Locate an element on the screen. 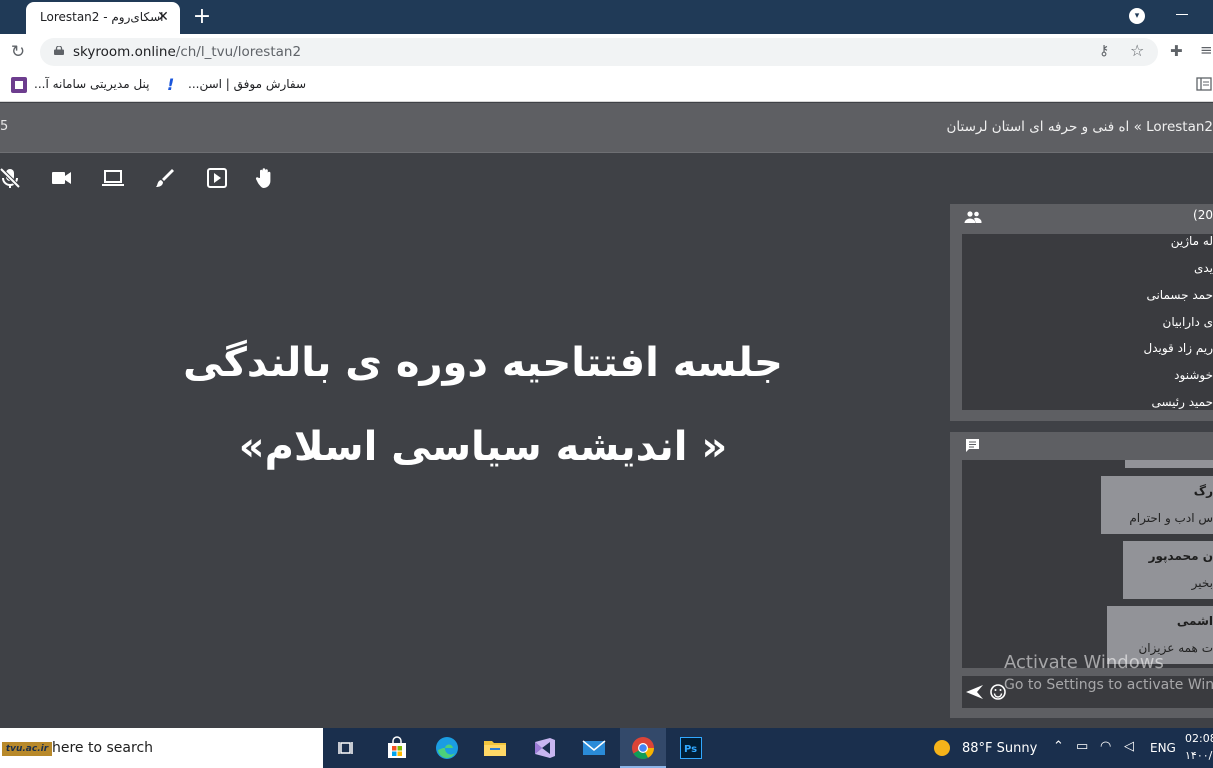 The height and width of the screenshot is (768, 1213). network-icon: ◠ is located at coordinates (1105, 746).